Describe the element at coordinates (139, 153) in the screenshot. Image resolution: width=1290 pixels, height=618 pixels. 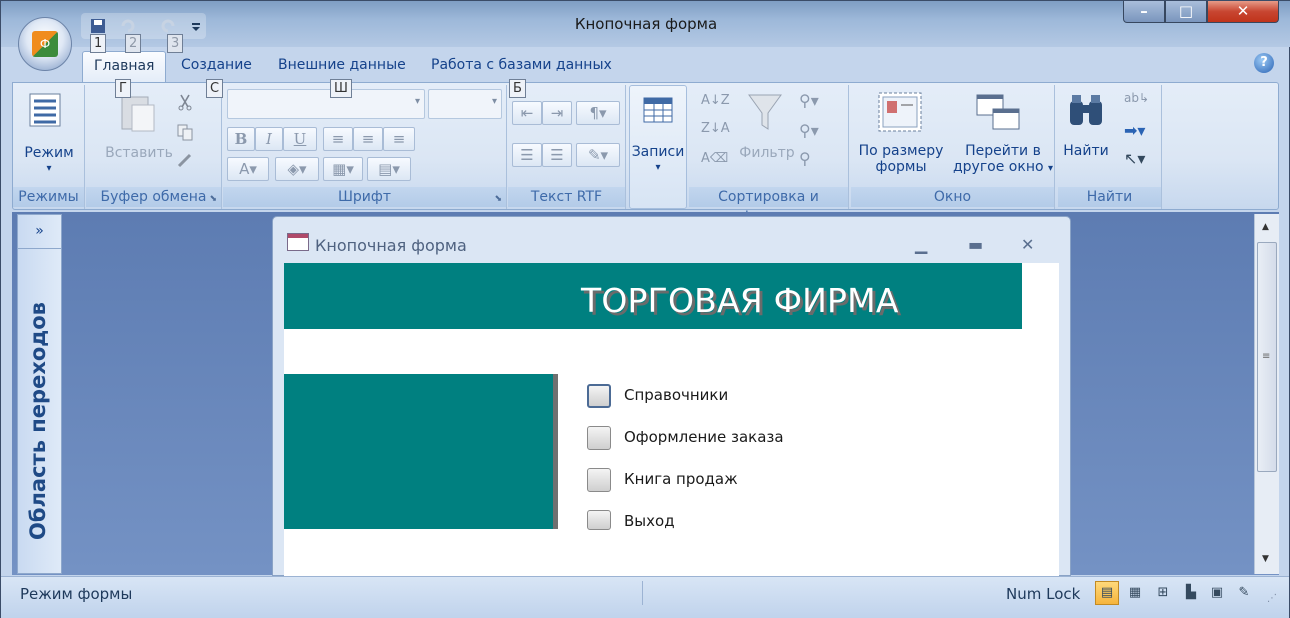
I see `paste-button: Вставить` at that location.